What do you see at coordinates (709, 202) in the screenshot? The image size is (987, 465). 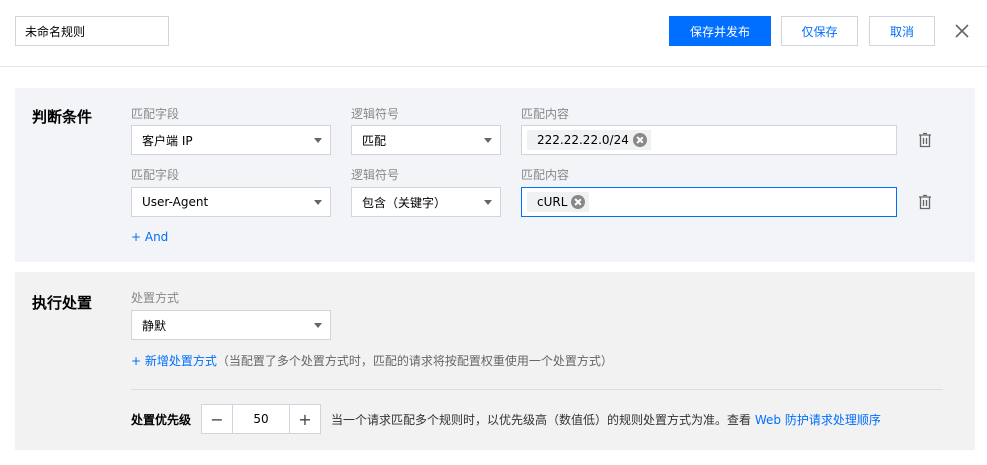 I see `content-tag-input: cURL` at bounding box center [709, 202].